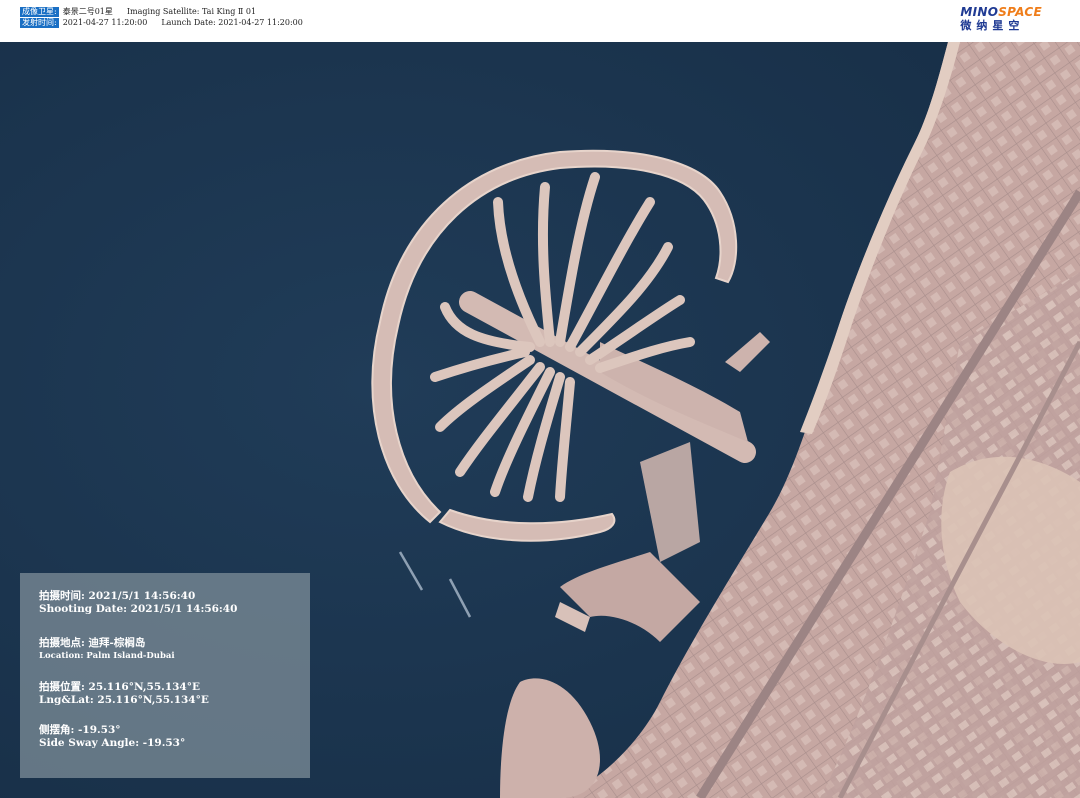  Describe the element at coordinates (138, 609) in the screenshot. I see `shooting-date-en: Shooting Date: 2021/5/1 14:56:40` at that location.